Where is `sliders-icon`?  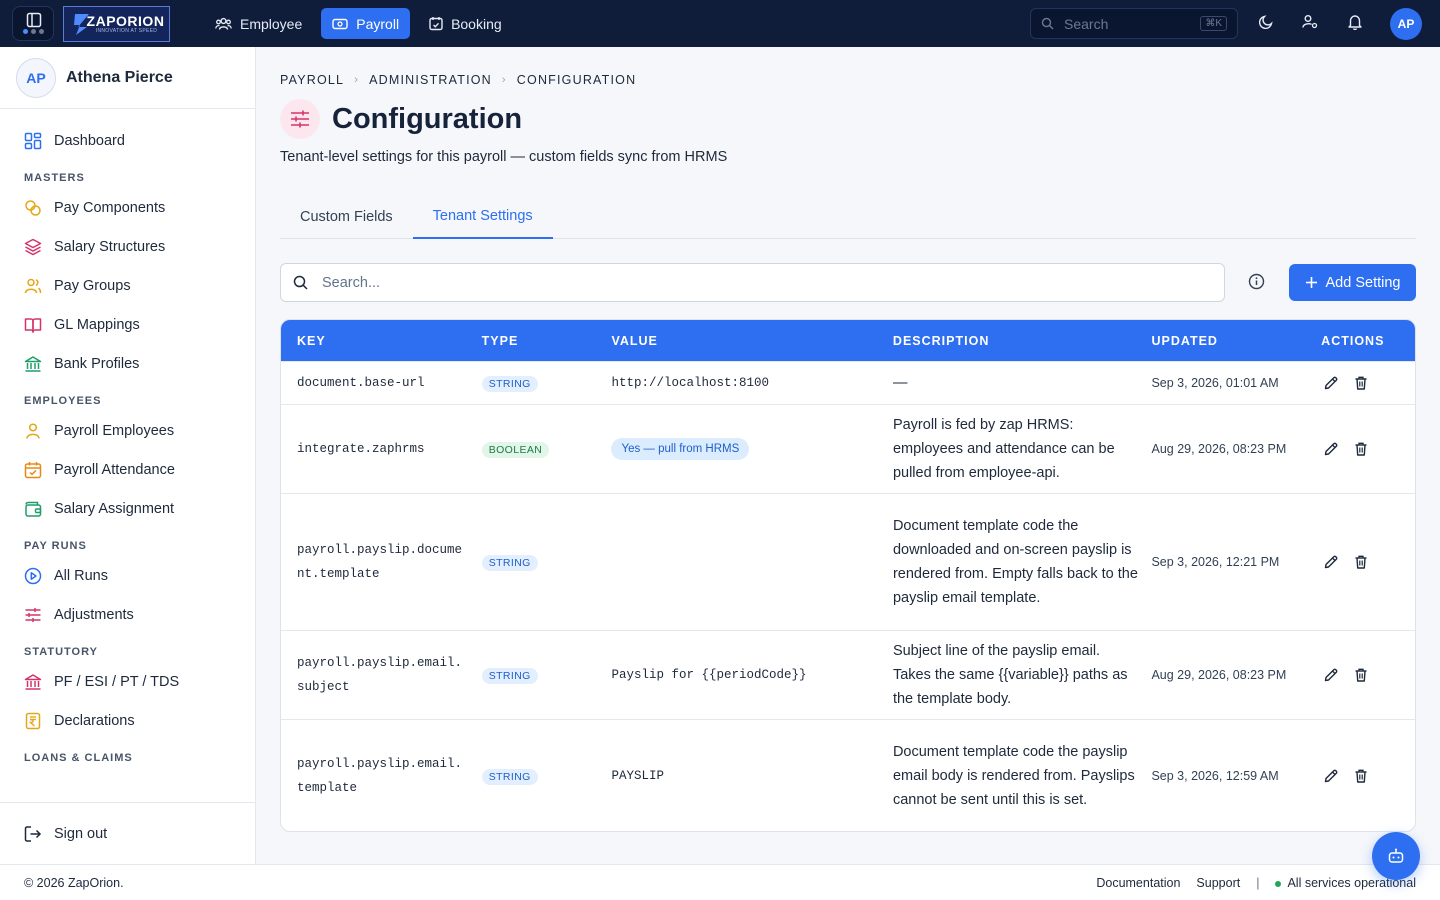 sliders-icon is located at coordinates (33, 615).